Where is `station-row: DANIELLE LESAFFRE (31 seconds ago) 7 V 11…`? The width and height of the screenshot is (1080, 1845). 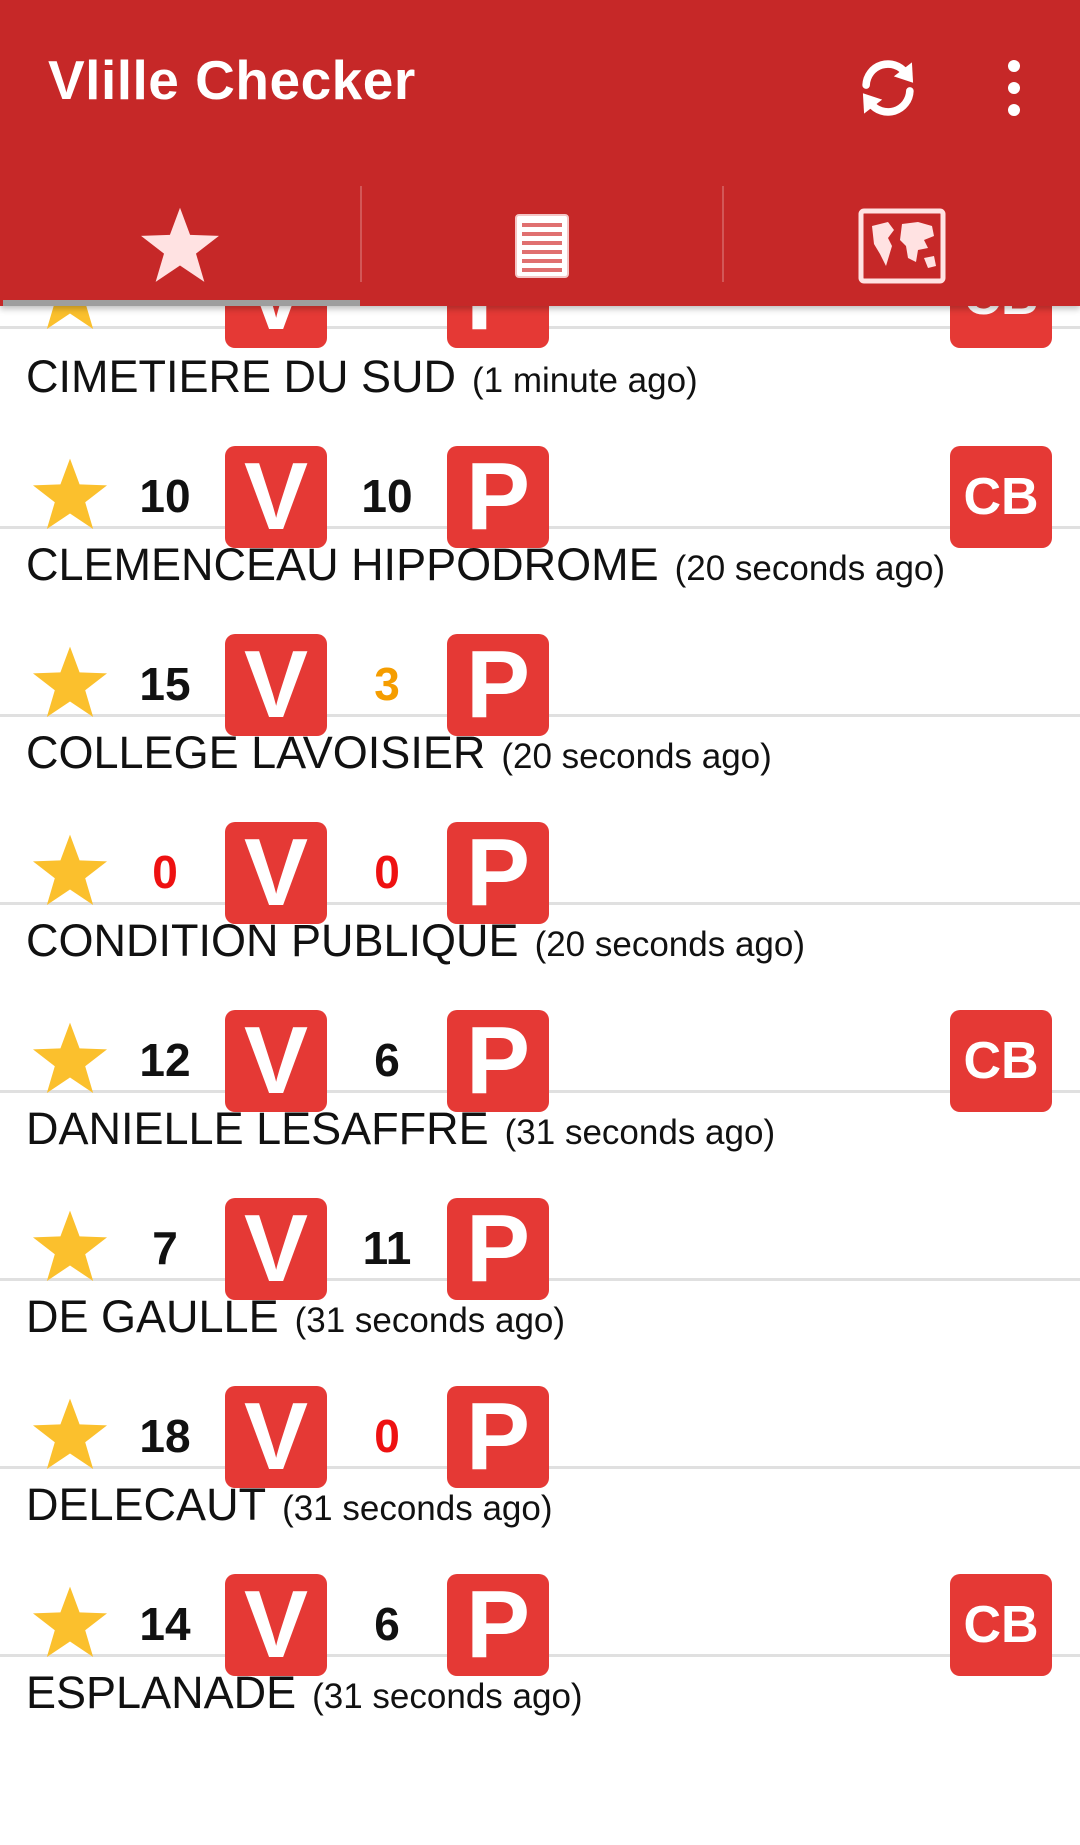 station-row: DANIELLE LESAFFRE (31 seconds ago) 7 V 11… is located at coordinates (540, 1197).